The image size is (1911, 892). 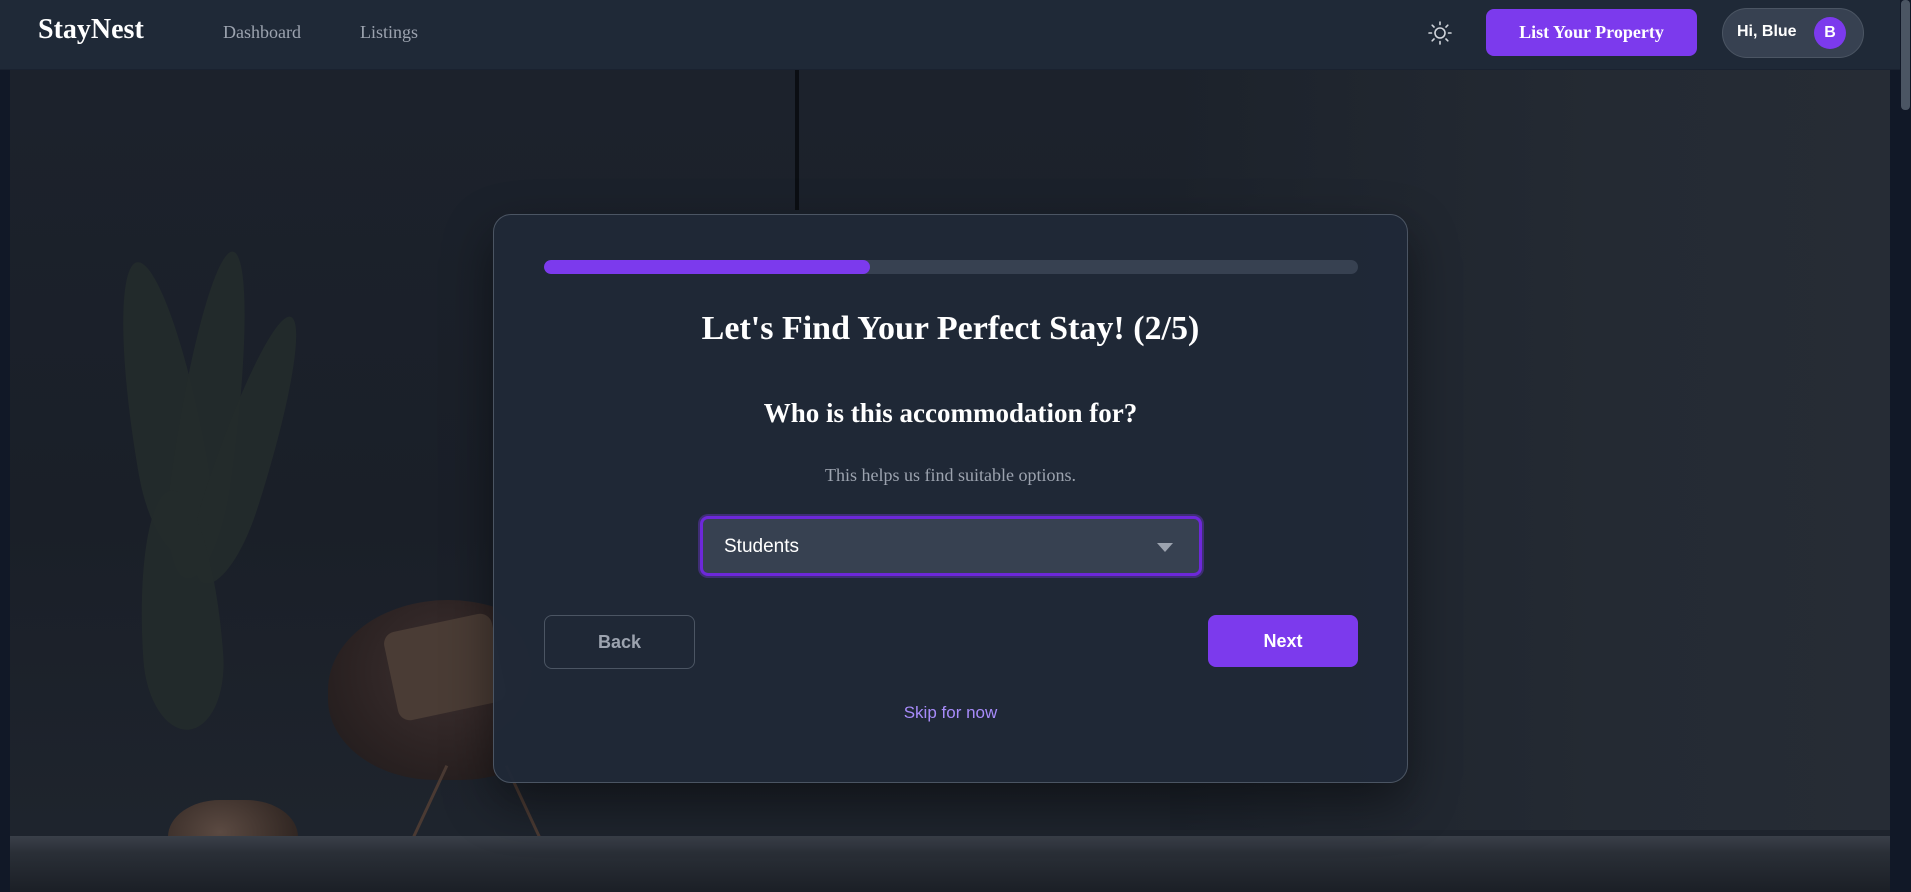 What do you see at coordinates (1767, 31) in the screenshot?
I see `user-greeting: Hi, Blue` at bounding box center [1767, 31].